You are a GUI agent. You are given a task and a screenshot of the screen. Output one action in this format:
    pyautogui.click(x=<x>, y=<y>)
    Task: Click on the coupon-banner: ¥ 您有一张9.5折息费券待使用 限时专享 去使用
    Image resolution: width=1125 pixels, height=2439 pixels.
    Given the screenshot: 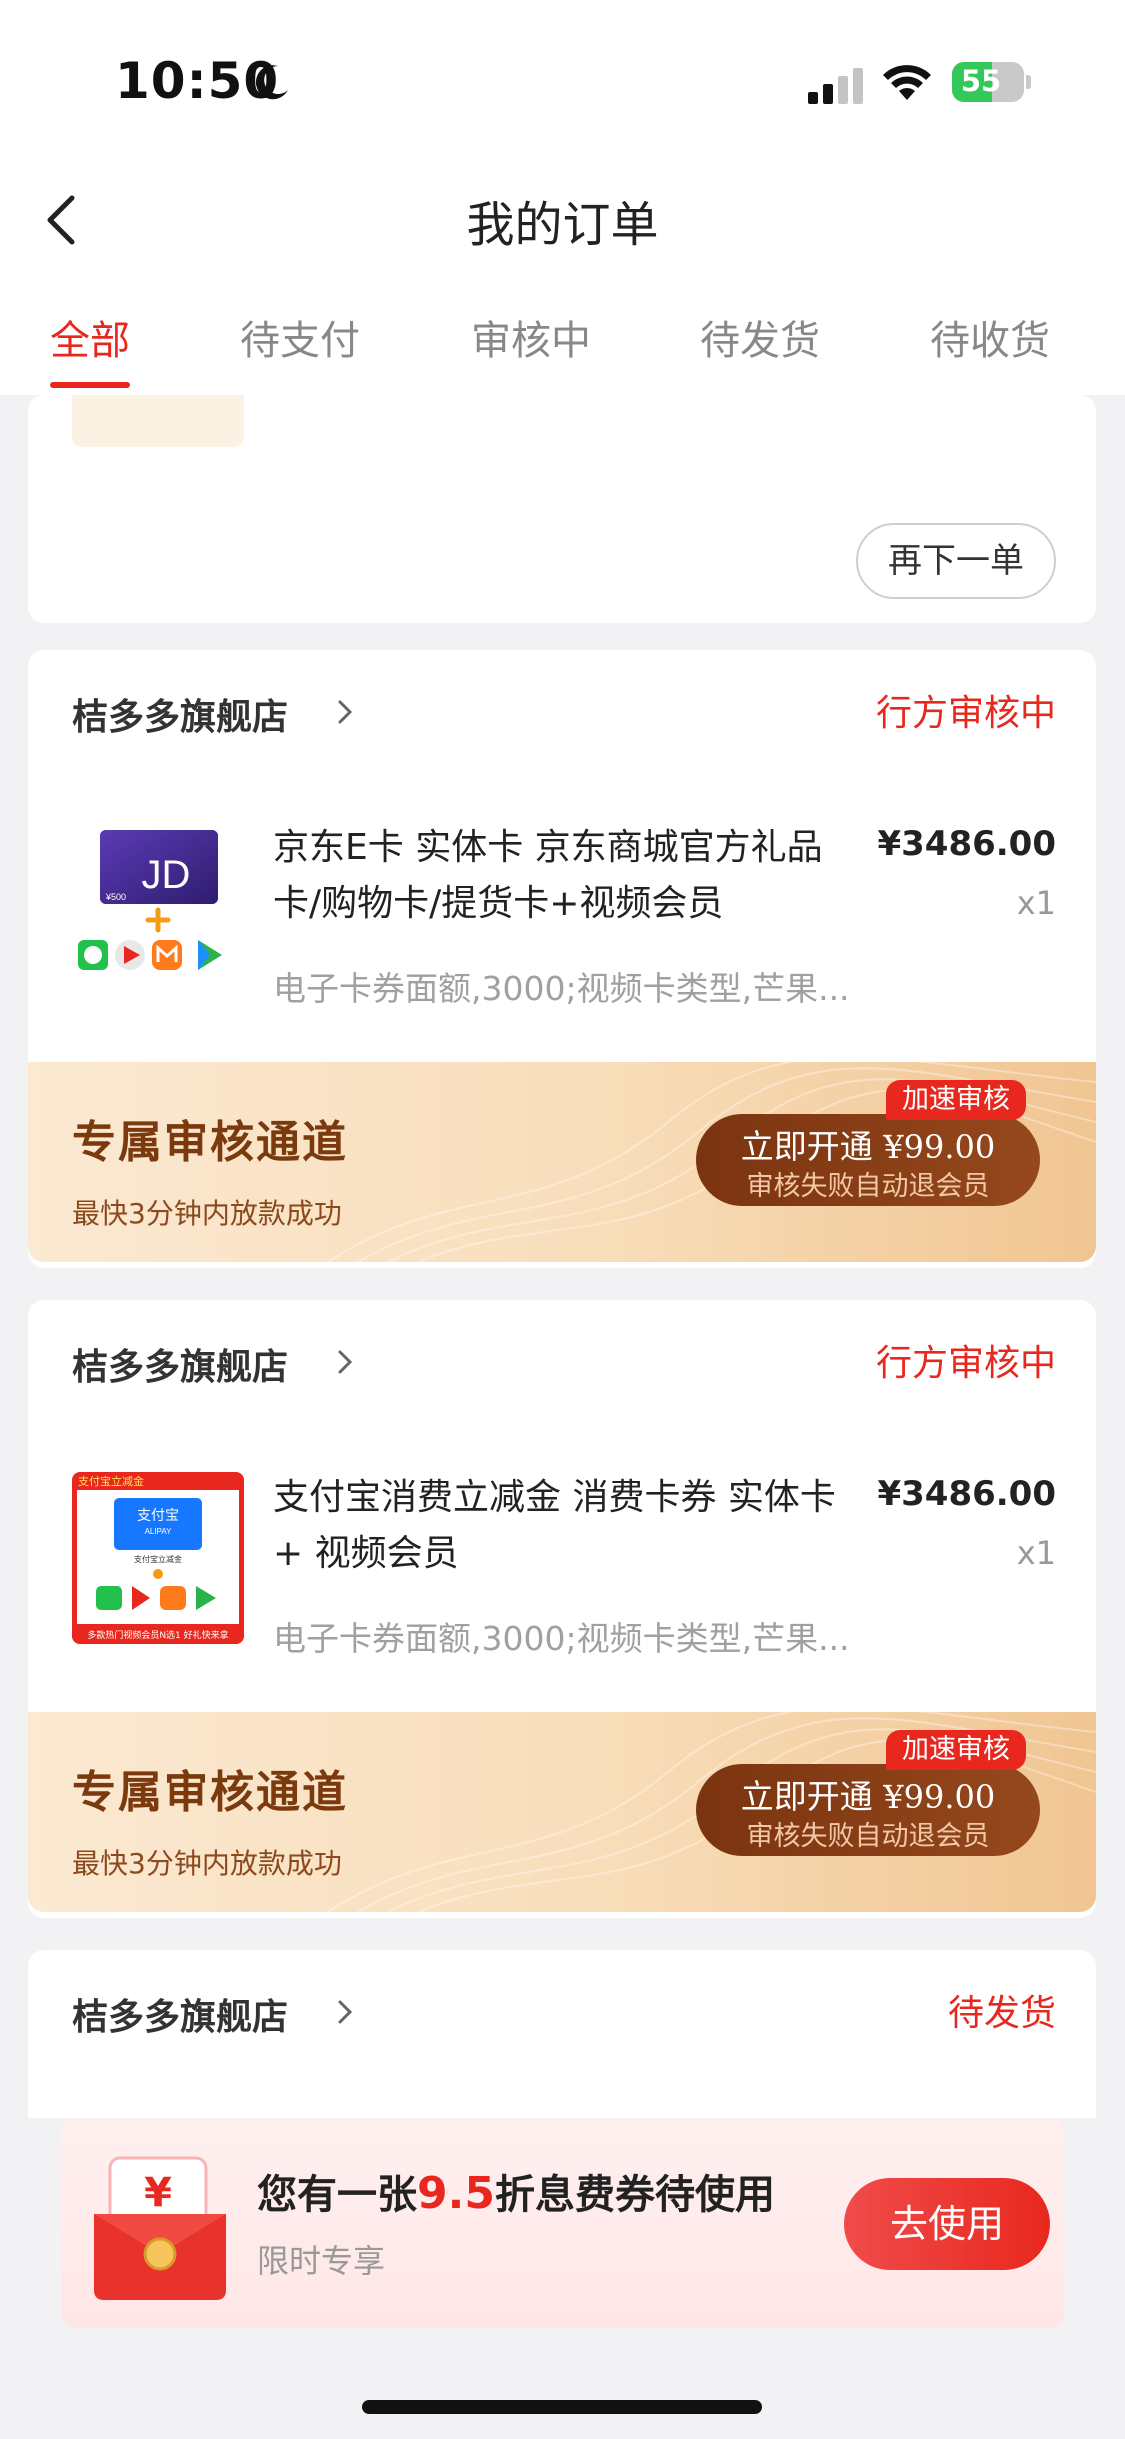 What is the action you would take?
    pyautogui.click(x=563, y=2223)
    